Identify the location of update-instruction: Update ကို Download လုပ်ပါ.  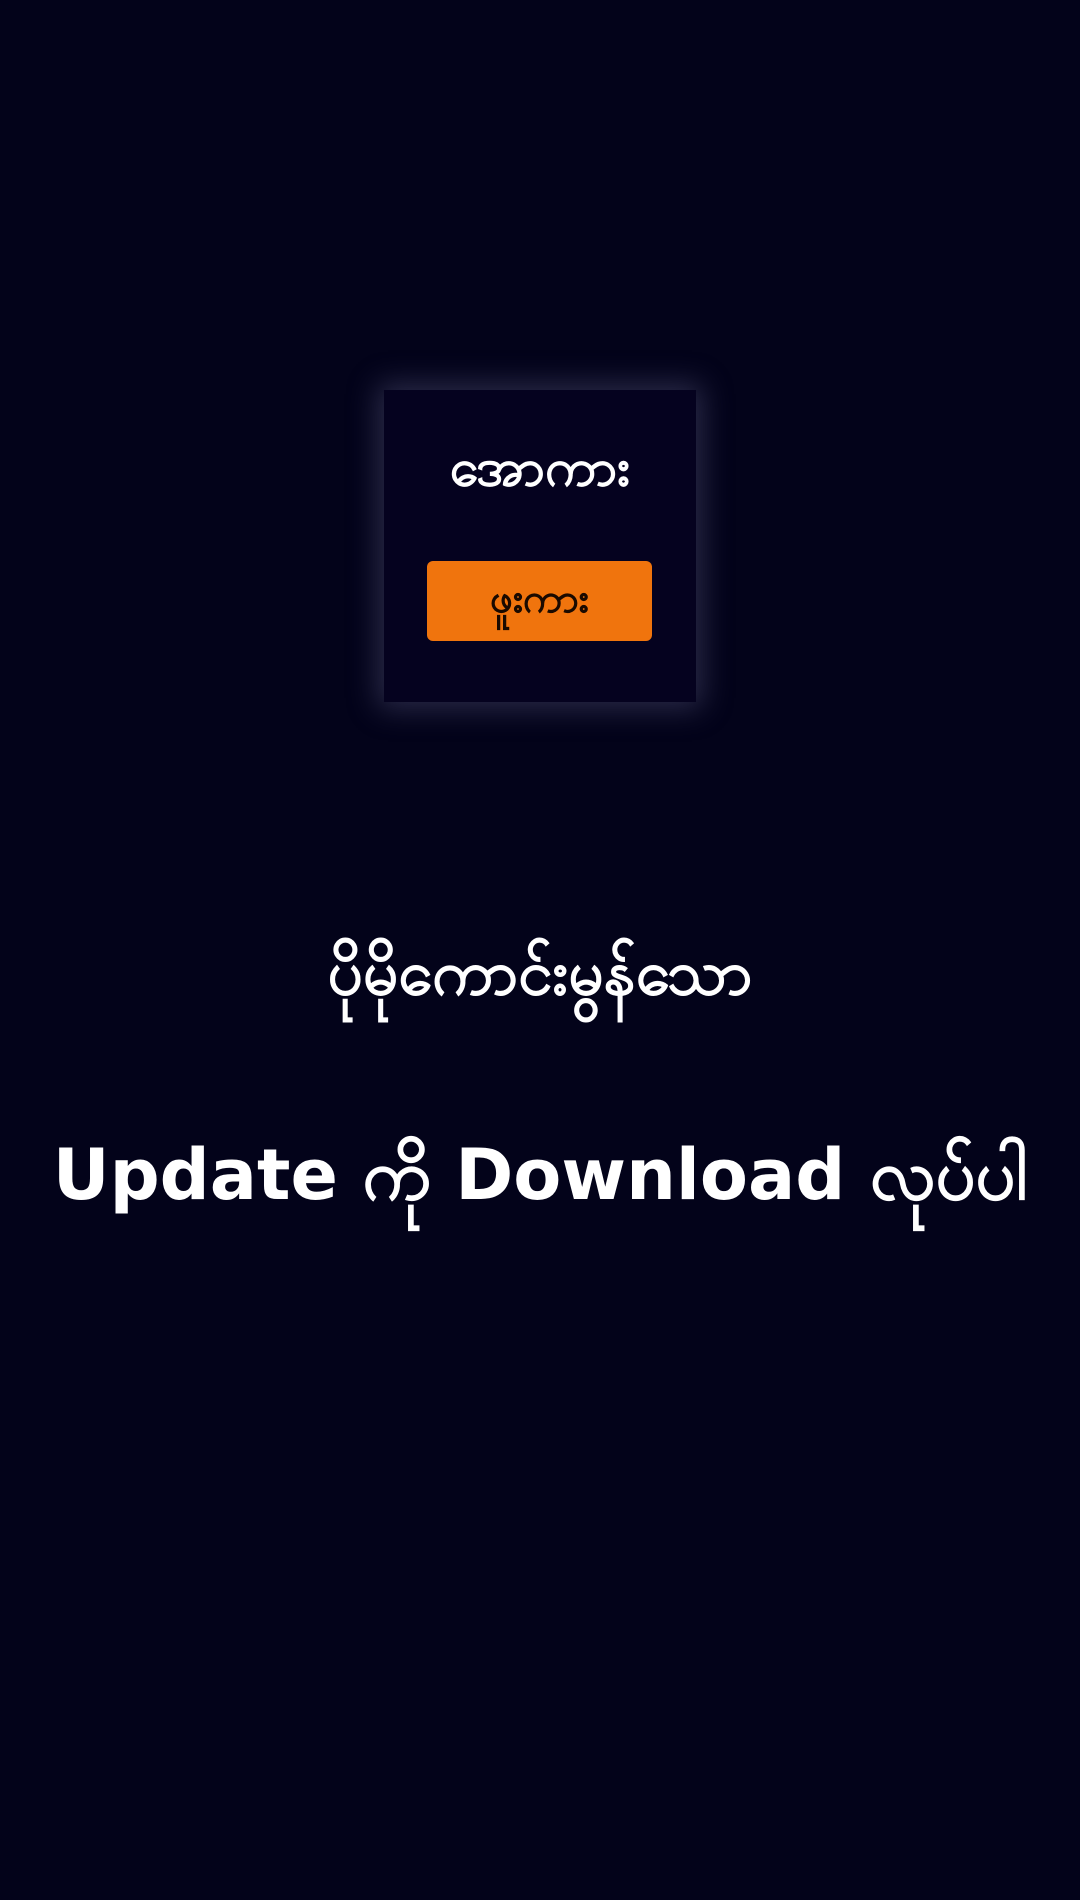
(540, 1175).